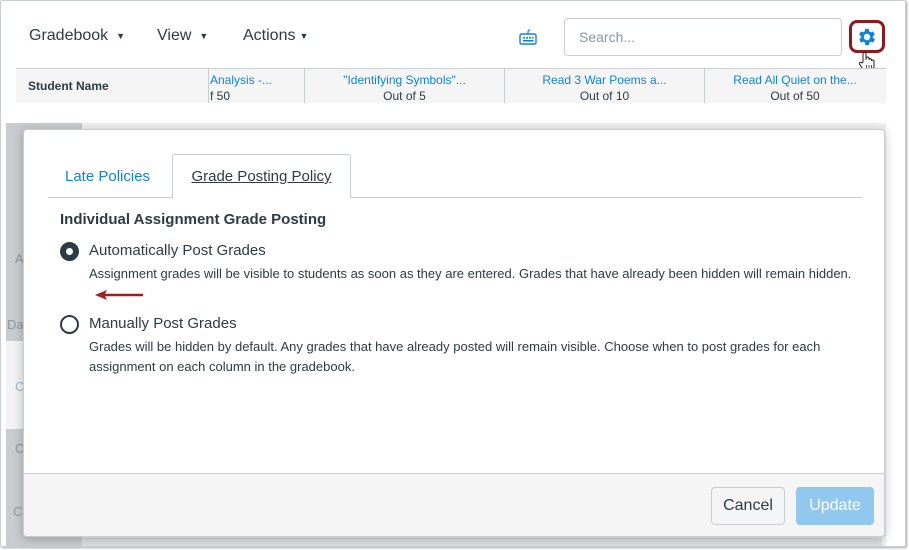 This screenshot has width=909, height=550. Describe the element at coordinates (119, 294) in the screenshot. I see `arrow-left-icon` at that location.